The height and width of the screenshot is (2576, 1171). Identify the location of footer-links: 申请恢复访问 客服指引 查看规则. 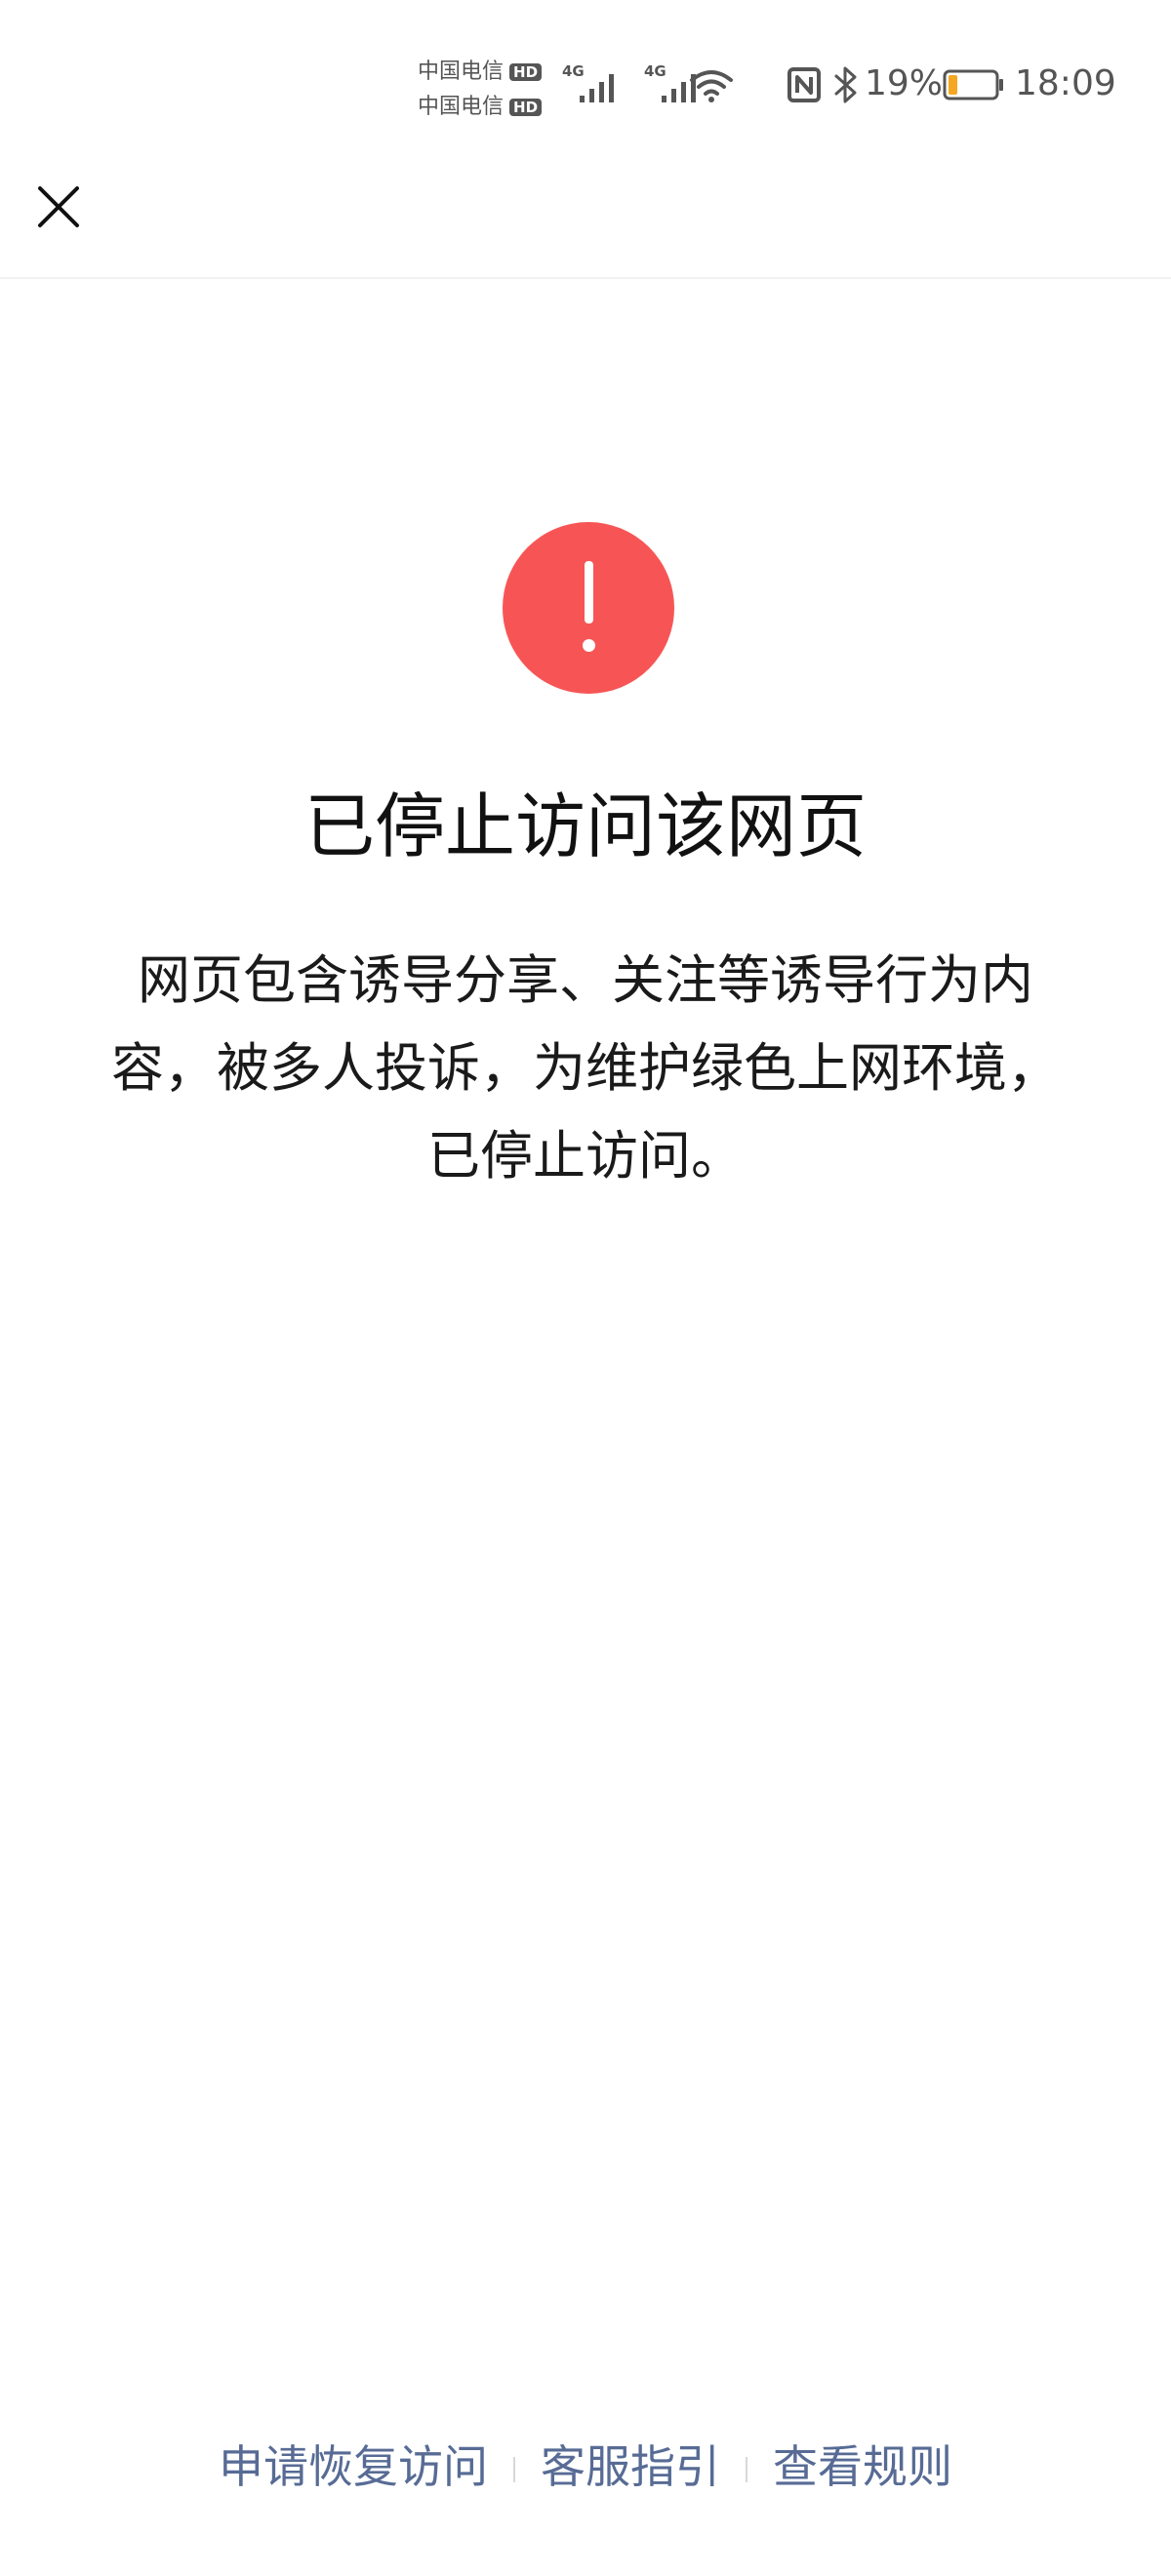
(585, 2467).